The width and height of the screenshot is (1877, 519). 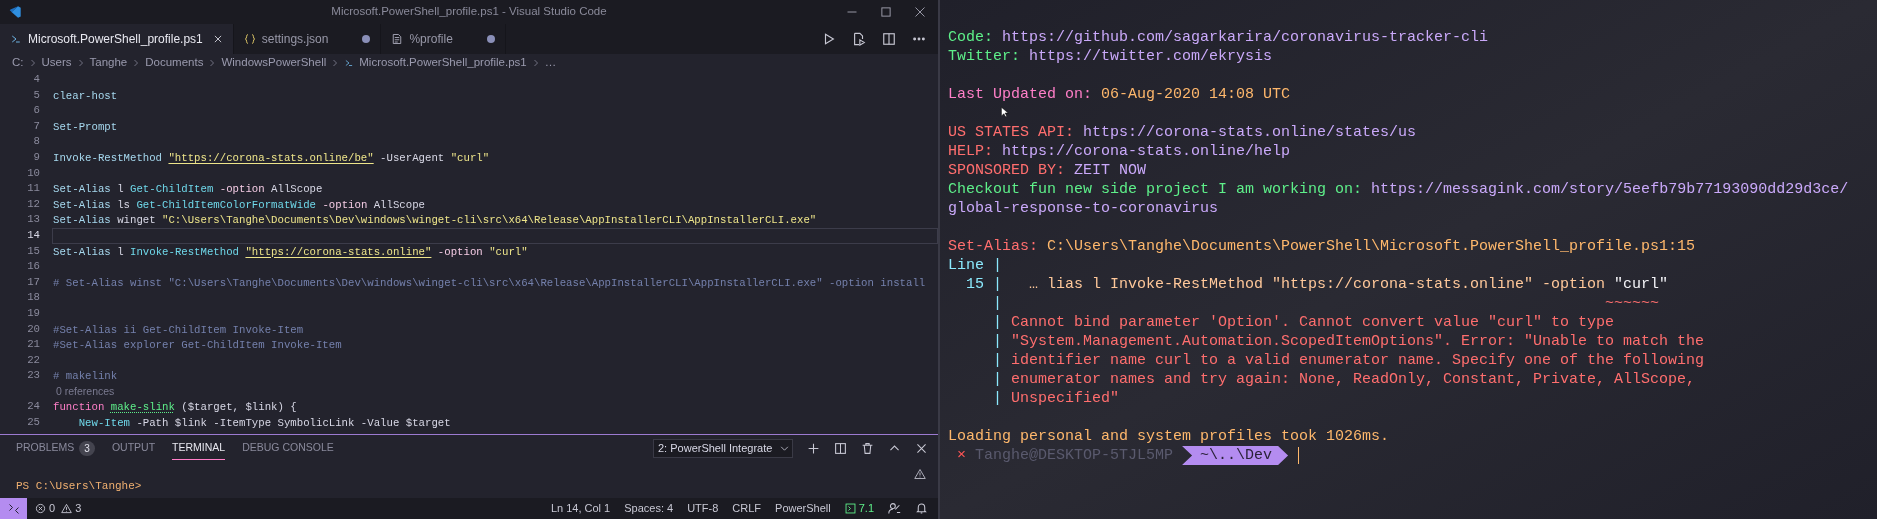 I want to click on terminal-line: SPONSORED BY: ZEIT NOW, so click(x=1047, y=170).